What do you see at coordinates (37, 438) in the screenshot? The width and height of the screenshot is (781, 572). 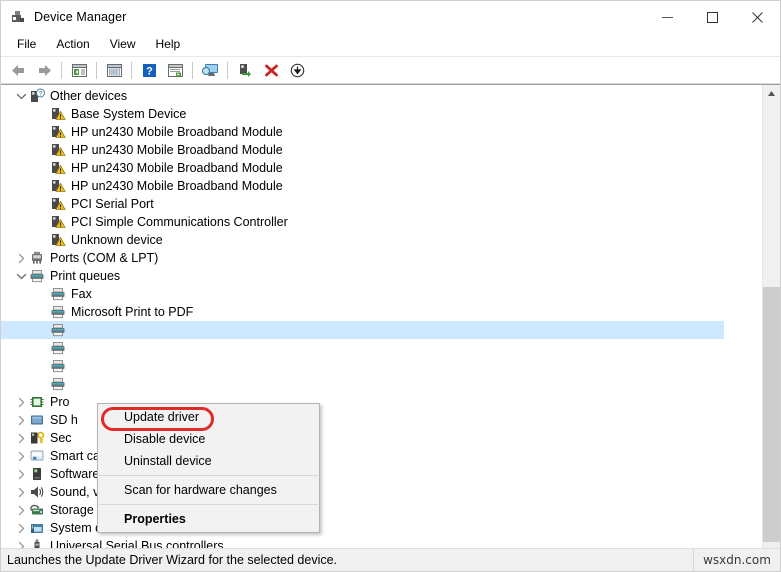 I see `security-devices-icon` at bounding box center [37, 438].